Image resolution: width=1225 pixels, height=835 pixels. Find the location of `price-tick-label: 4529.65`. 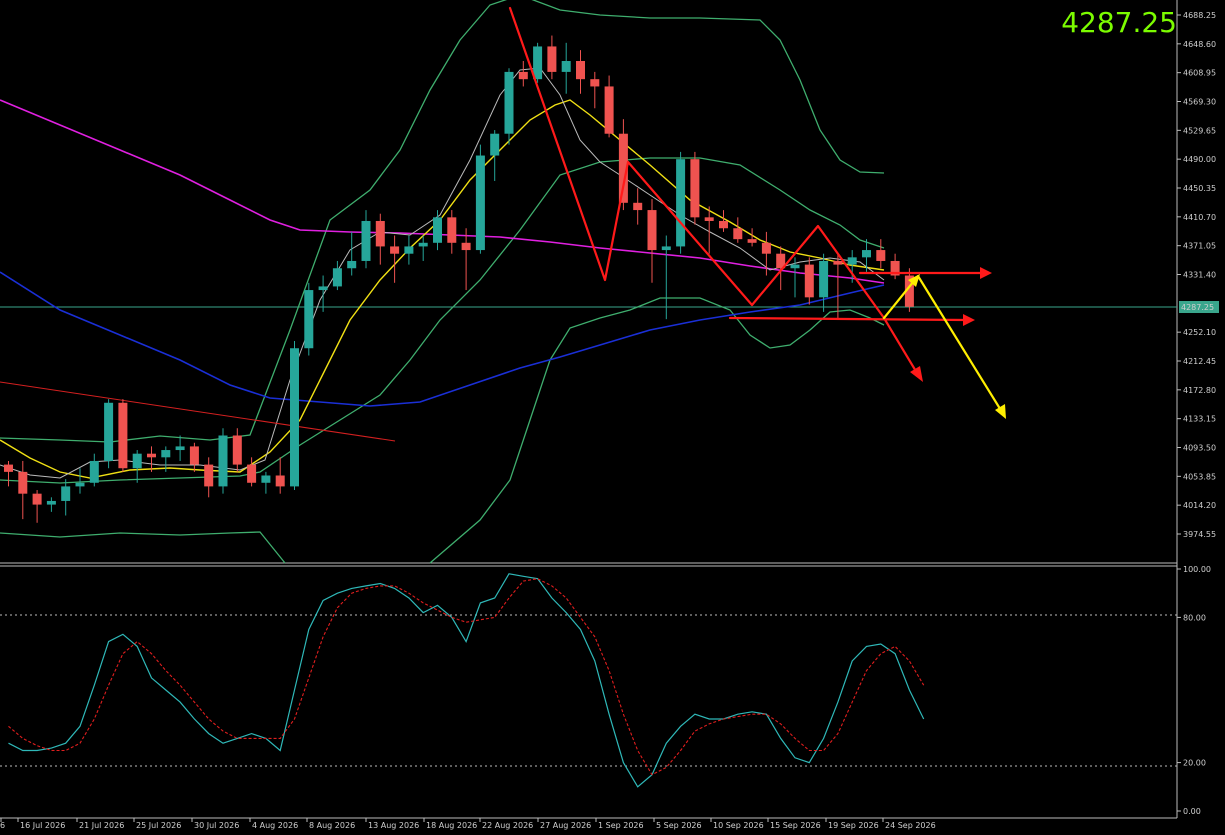

price-tick-label: 4529.65 is located at coordinates (1199, 130).